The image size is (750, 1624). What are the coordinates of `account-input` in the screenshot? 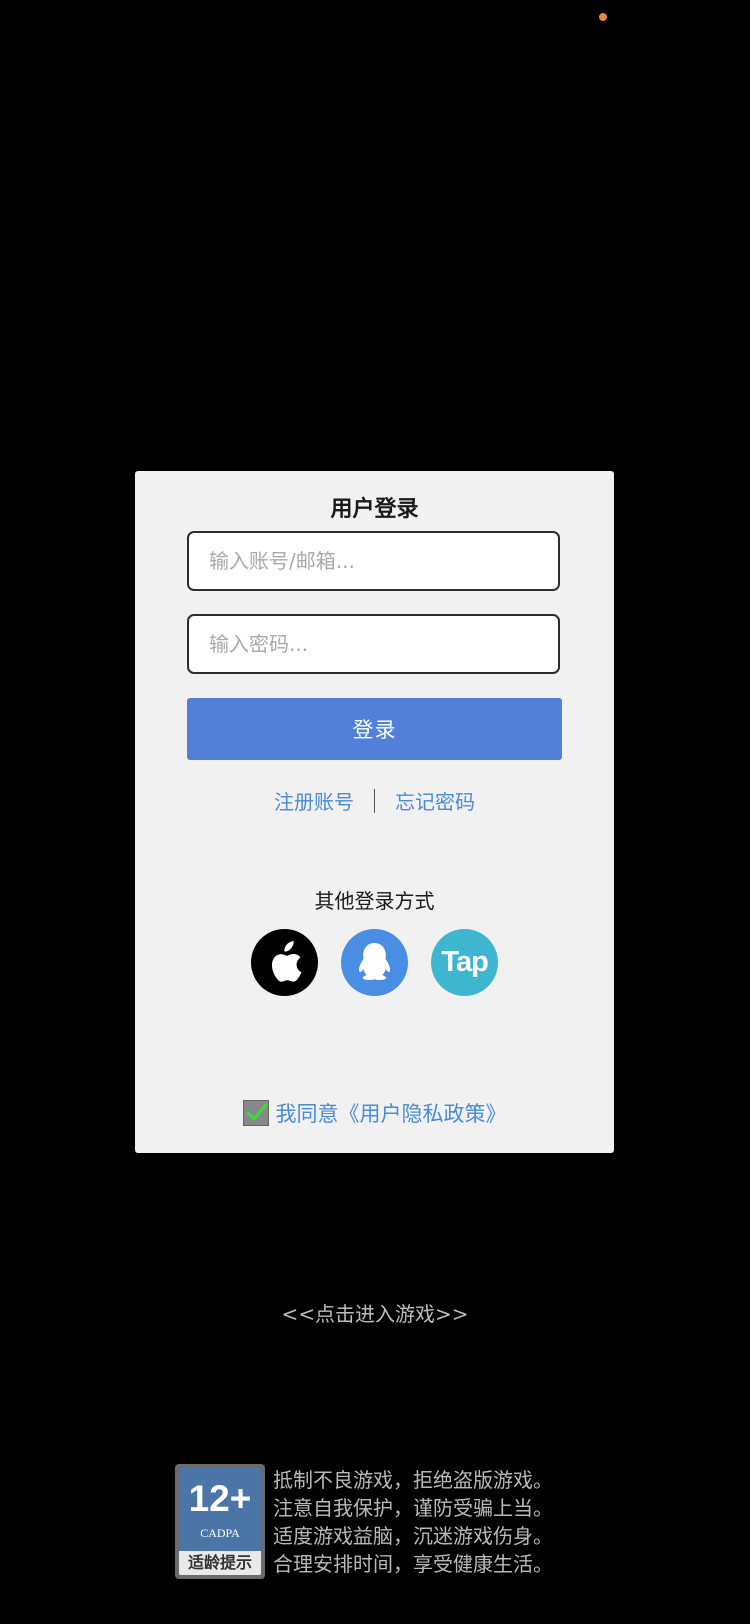 It's located at (373, 561).